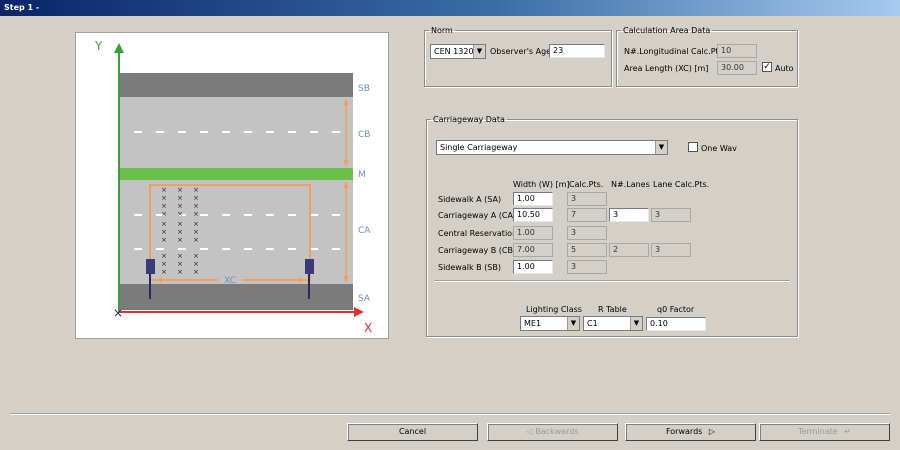 The height and width of the screenshot is (450, 900). What do you see at coordinates (847, 431) in the screenshot?
I see `terminate-icon: ↵` at bounding box center [847, 431].